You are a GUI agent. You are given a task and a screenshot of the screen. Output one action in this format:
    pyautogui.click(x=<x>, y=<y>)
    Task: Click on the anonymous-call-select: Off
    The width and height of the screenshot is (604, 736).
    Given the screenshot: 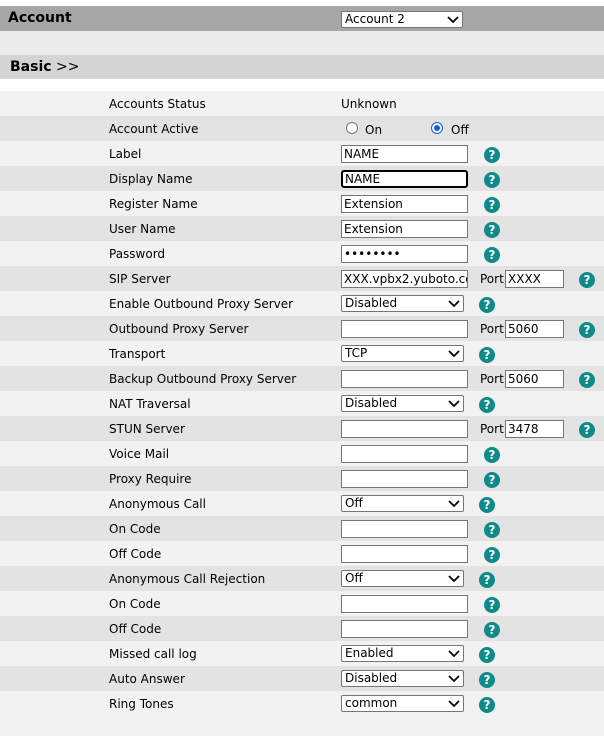 What is the action you would take?
    pyautogui.click(x=402, y=503)
    